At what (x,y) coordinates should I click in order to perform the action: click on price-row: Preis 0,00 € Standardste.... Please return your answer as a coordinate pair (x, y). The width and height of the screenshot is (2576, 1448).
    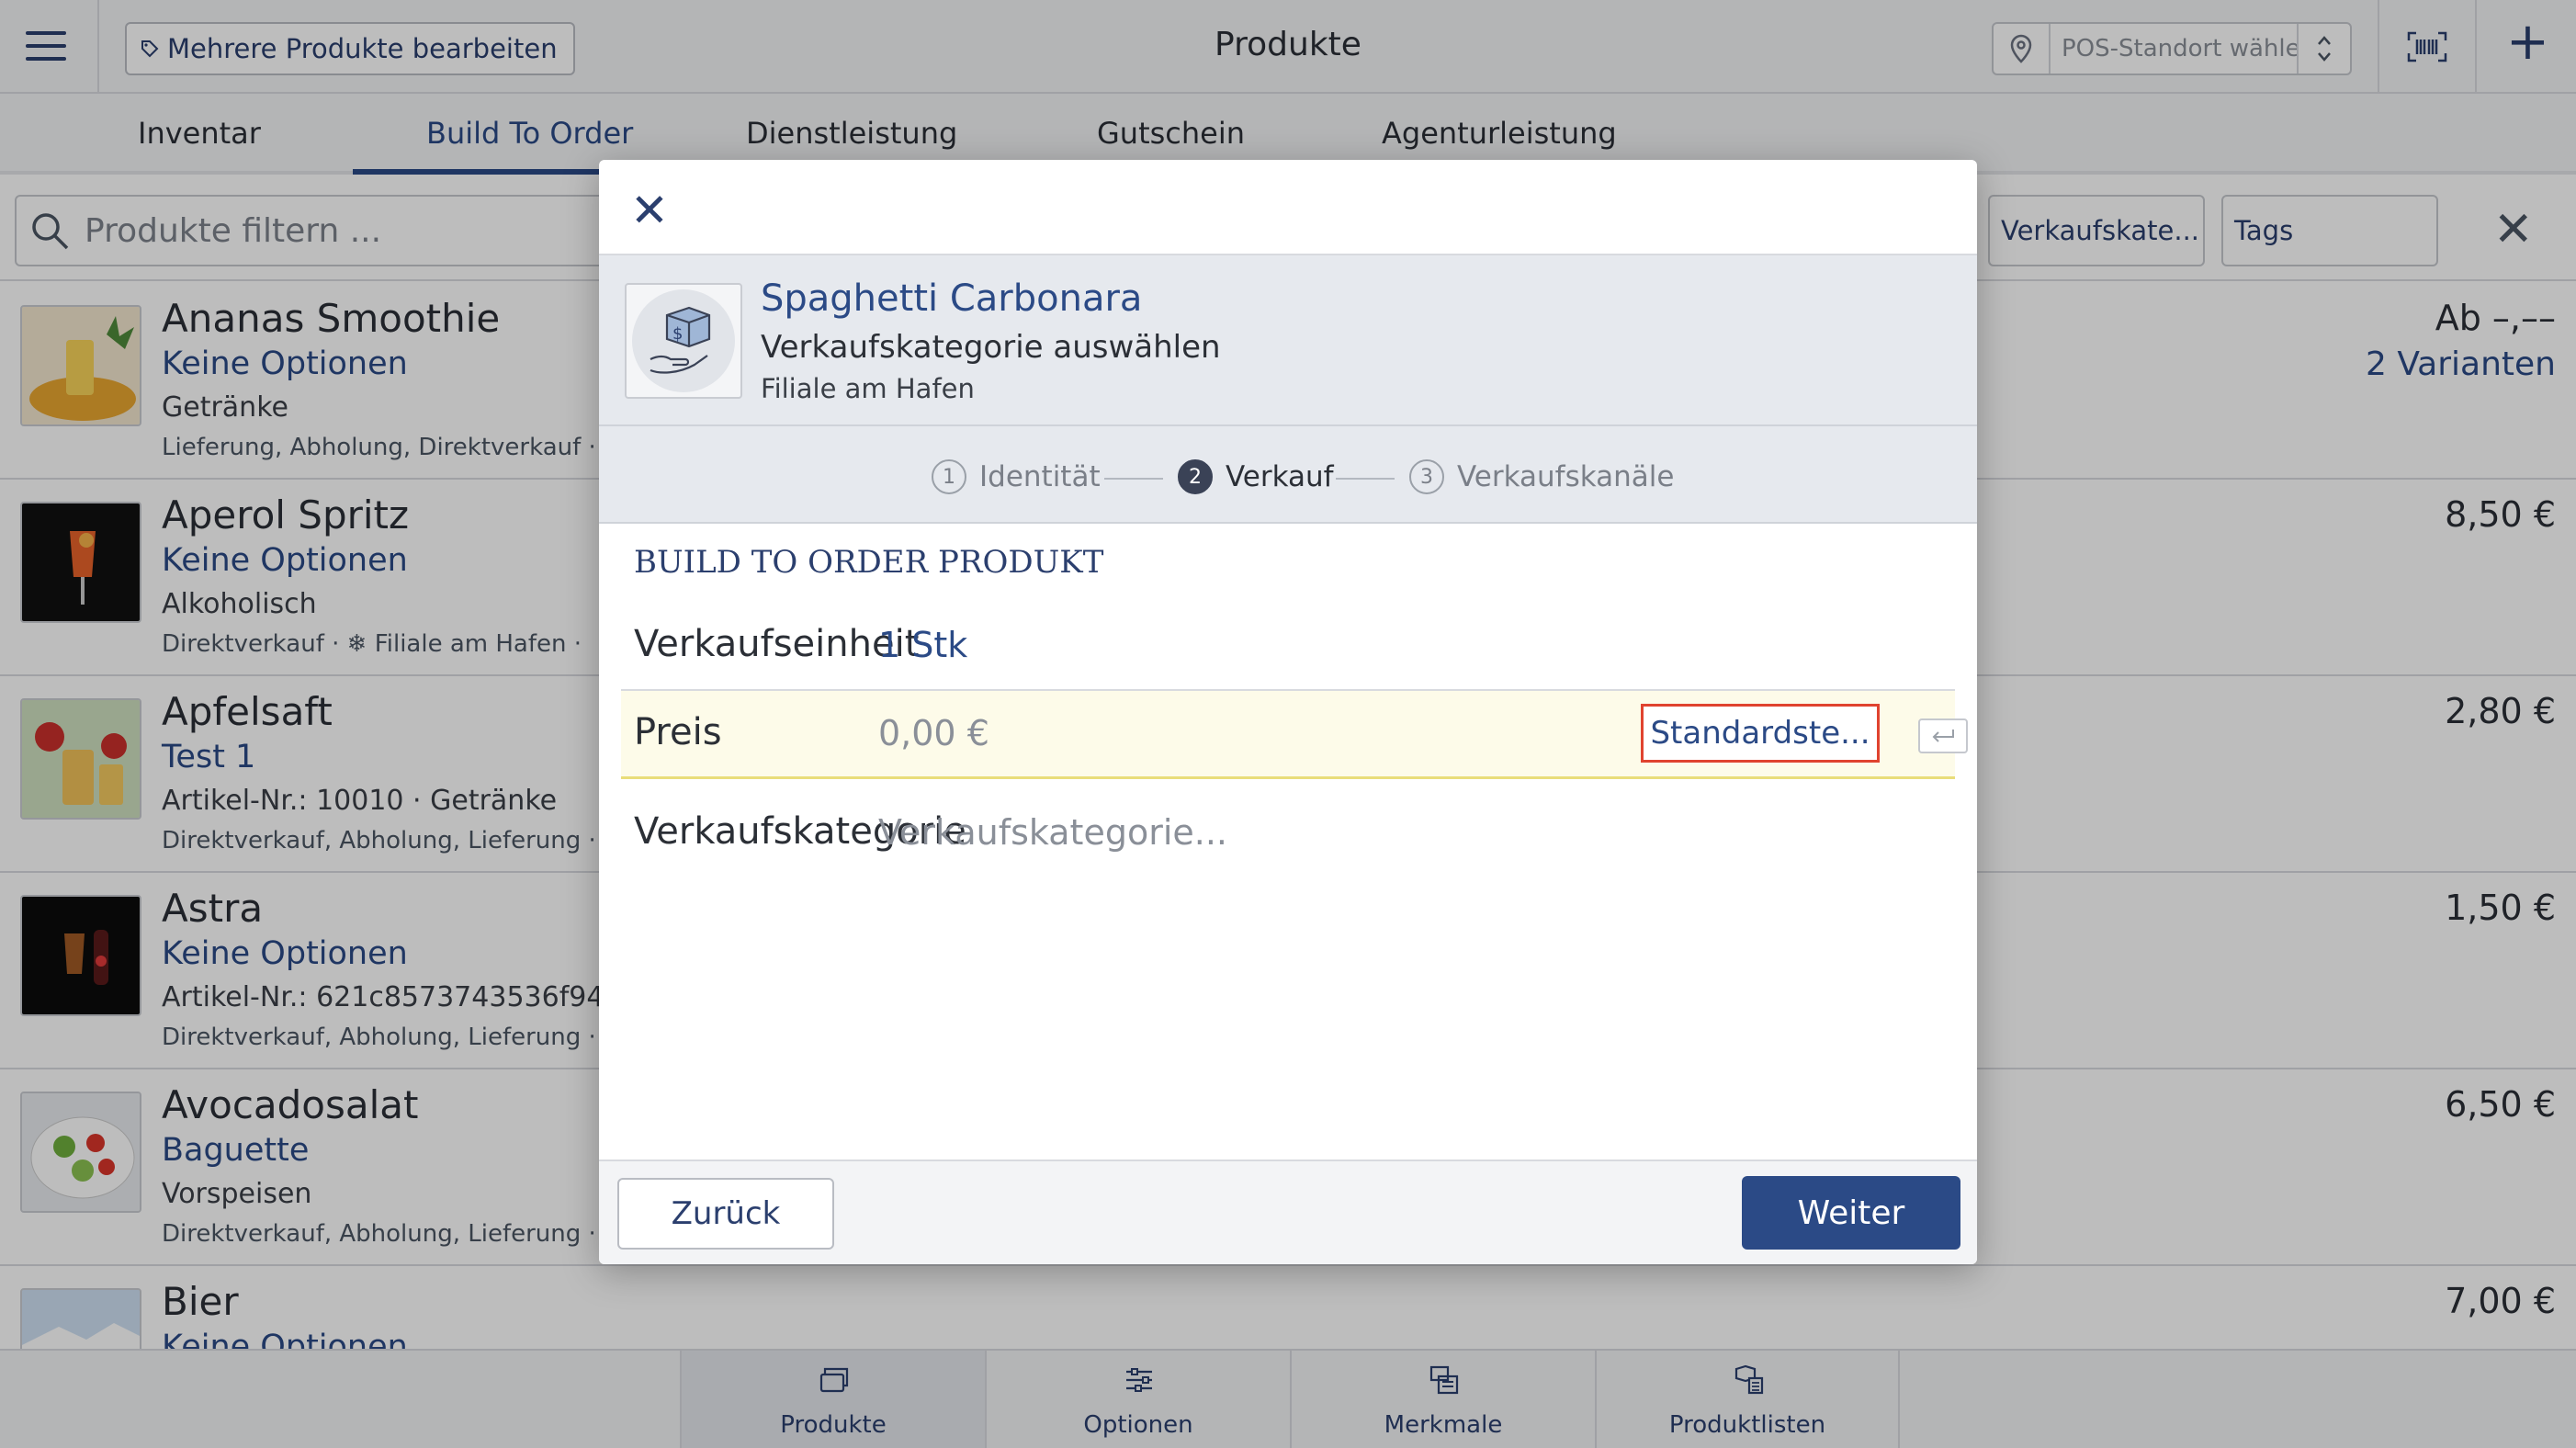
    Looking at the image, I should click on (1294, 735).